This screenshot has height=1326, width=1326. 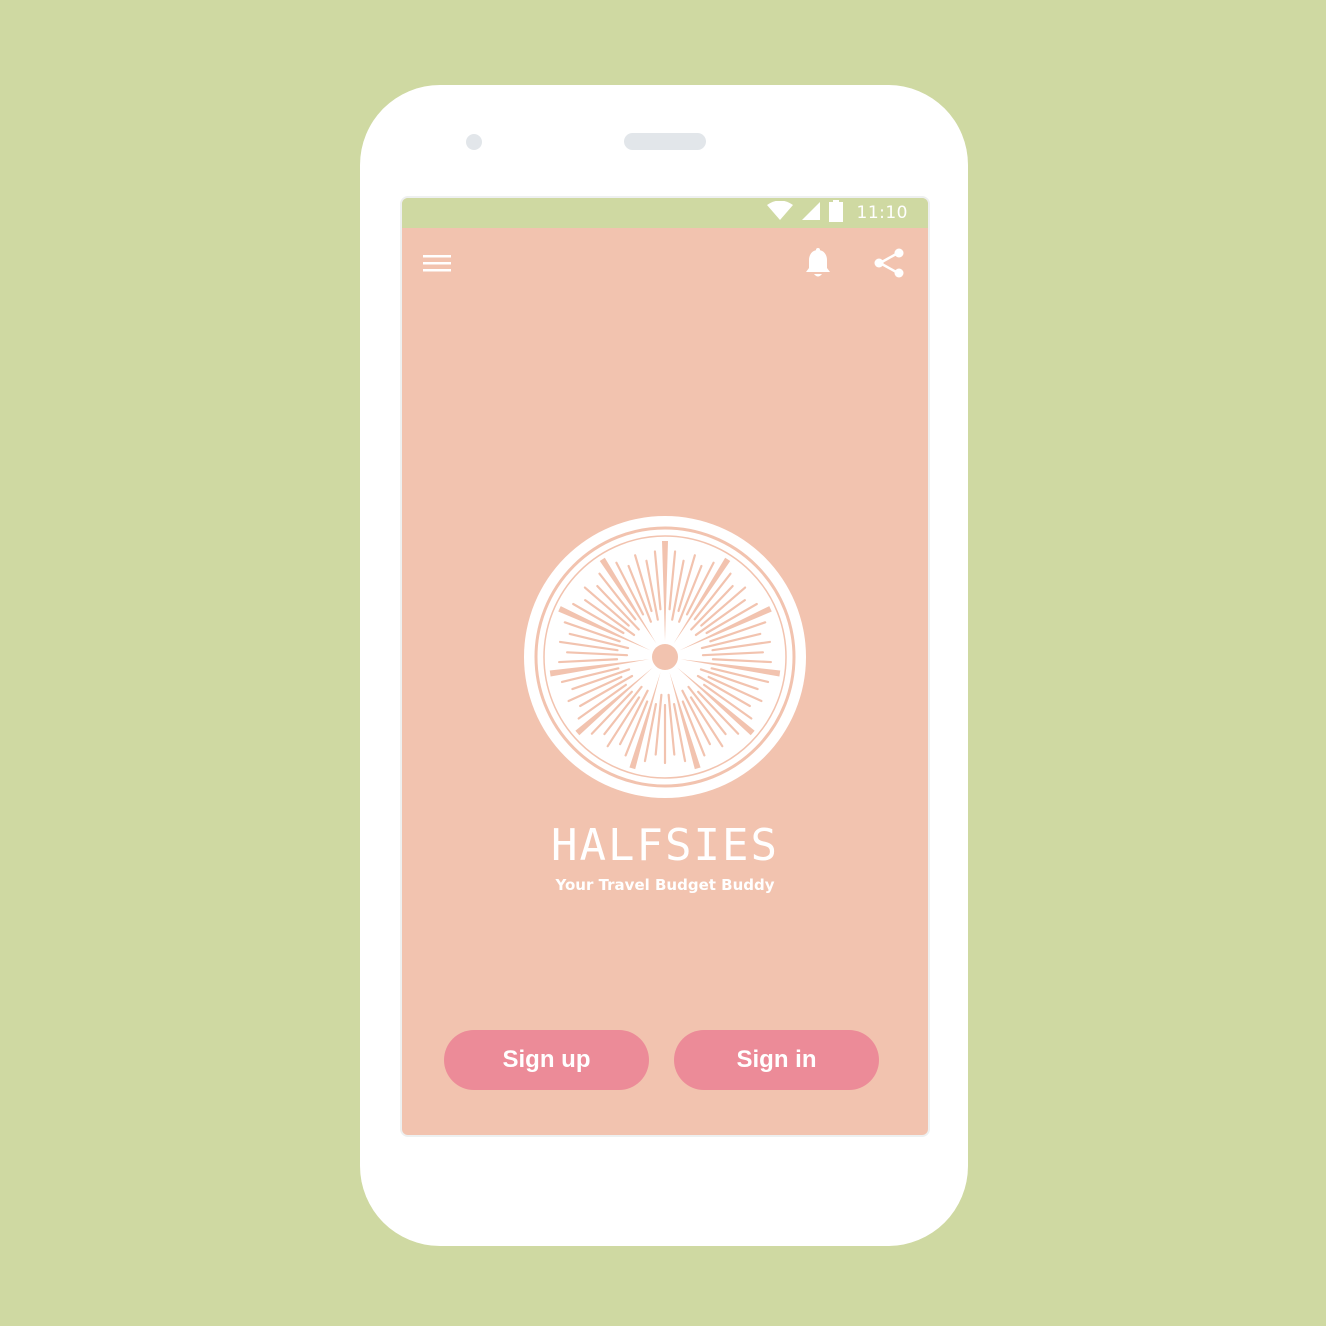 I want to click on sign-in-button: Sign in, so click(x=776, y=1060).